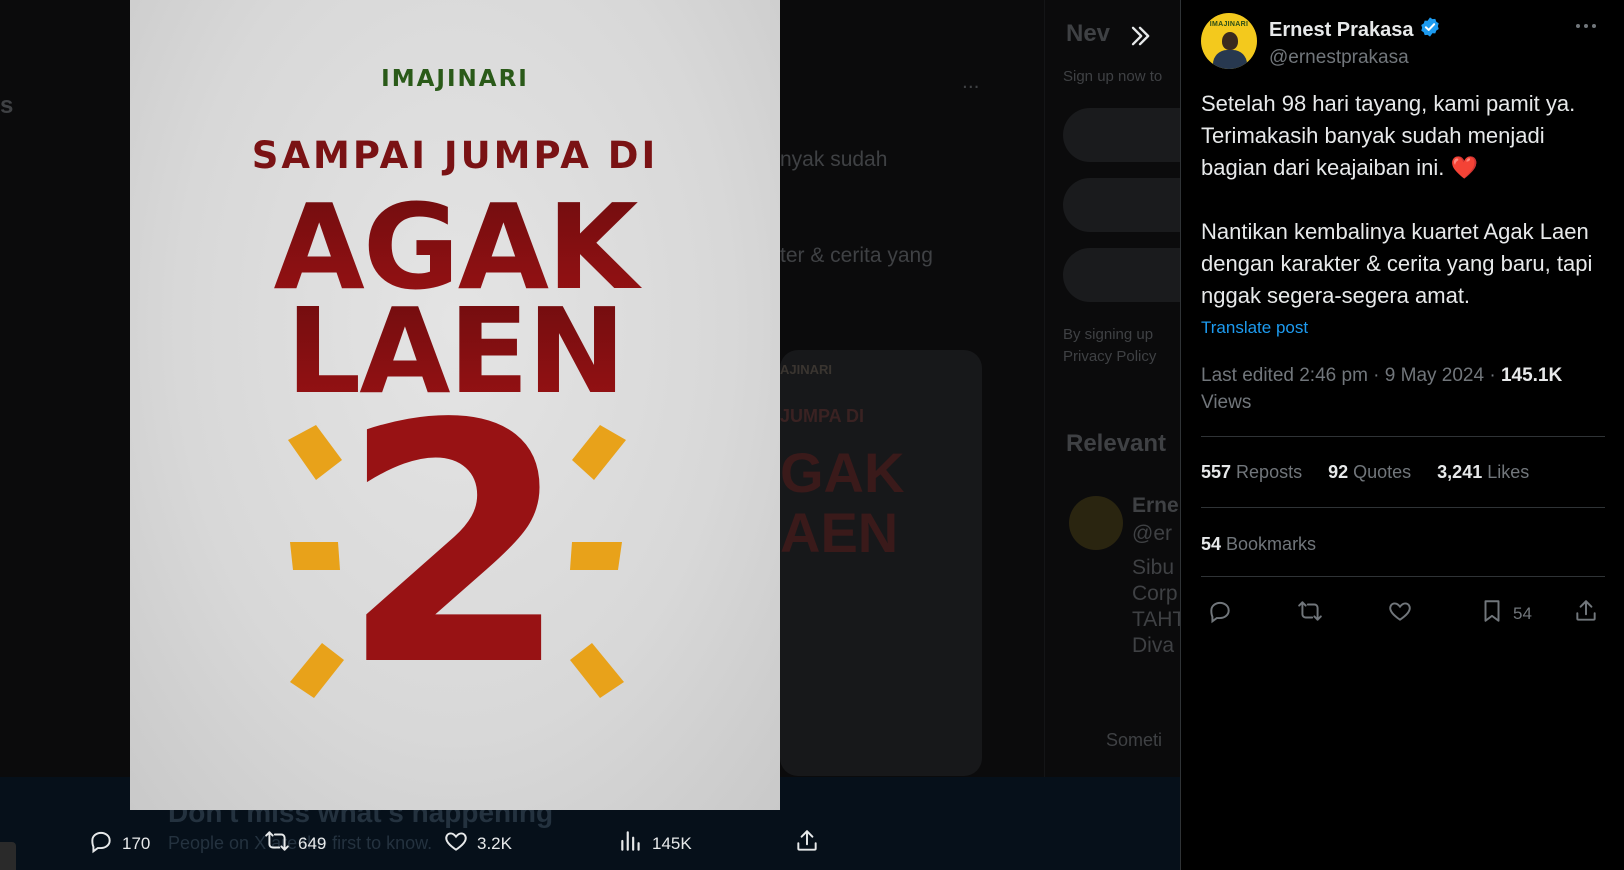  Describe the element at coordinates (1140, 36) in the screenshot. I see `expand-icon` at that location.